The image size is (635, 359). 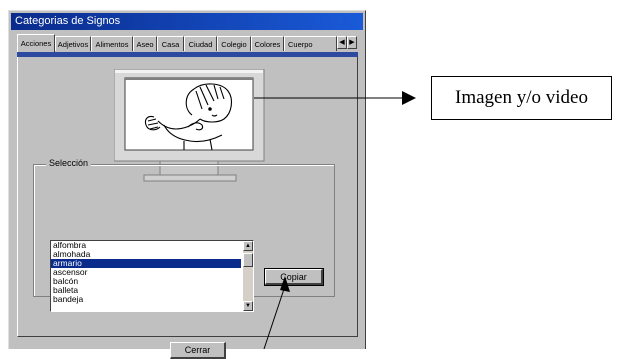 I want to click on arrow-to-copy-line, so click(x=274, y=317).